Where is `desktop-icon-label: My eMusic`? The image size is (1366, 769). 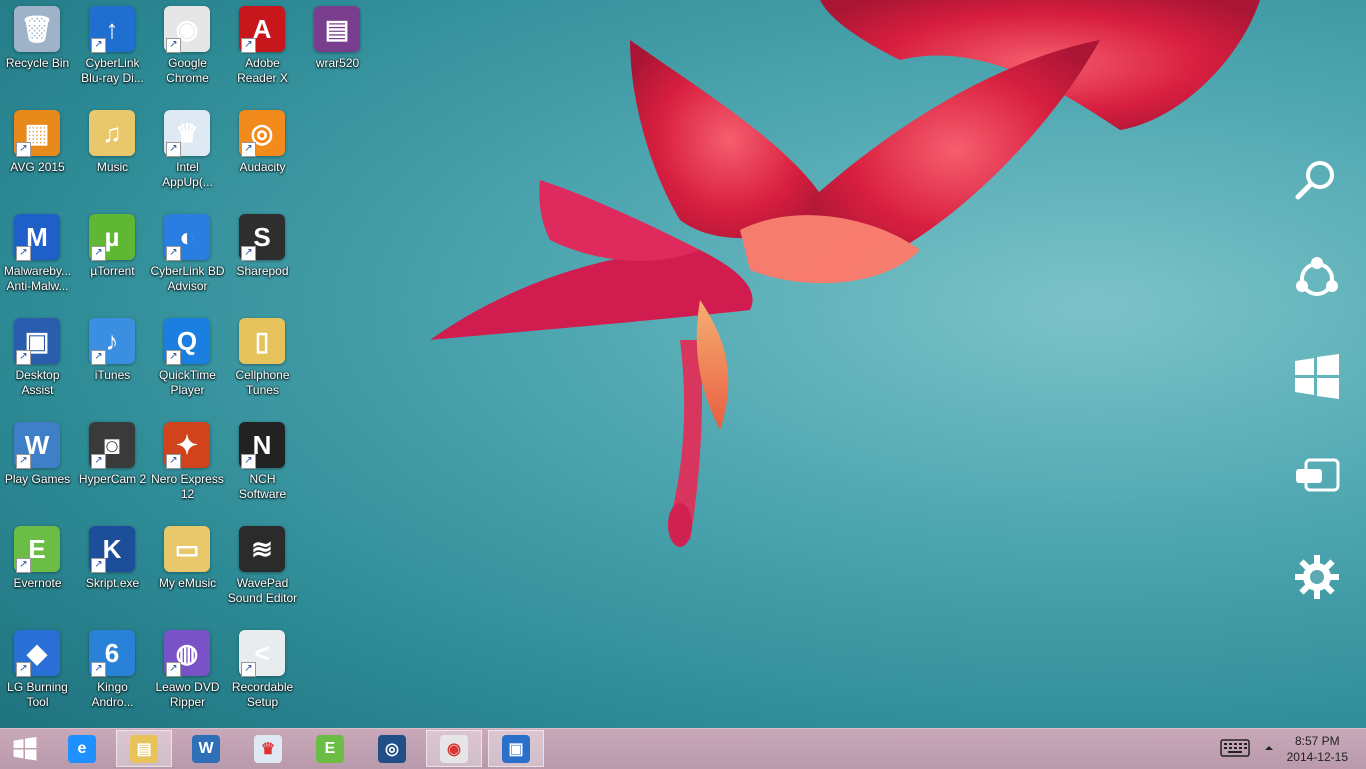
desktop-icon-label: My eMusic is located at coordinates (187, 583).